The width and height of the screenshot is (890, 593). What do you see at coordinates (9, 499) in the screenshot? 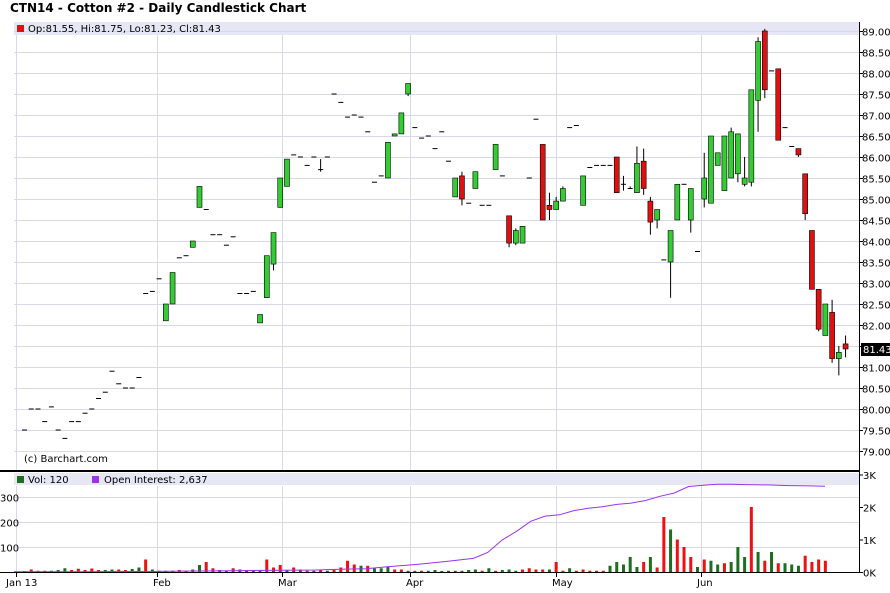
I see `volume-tick-label: 300` at bounding box center [9, 499].